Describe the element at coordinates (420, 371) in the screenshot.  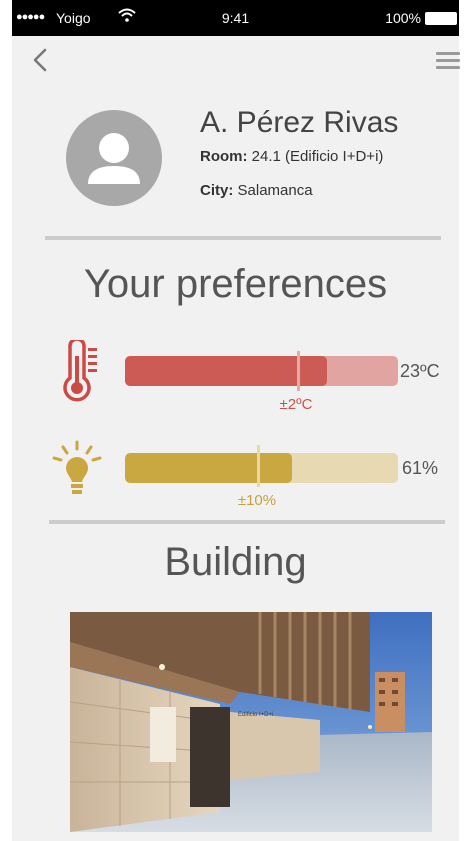
I see `temperature-value: 23ºC` at that location.